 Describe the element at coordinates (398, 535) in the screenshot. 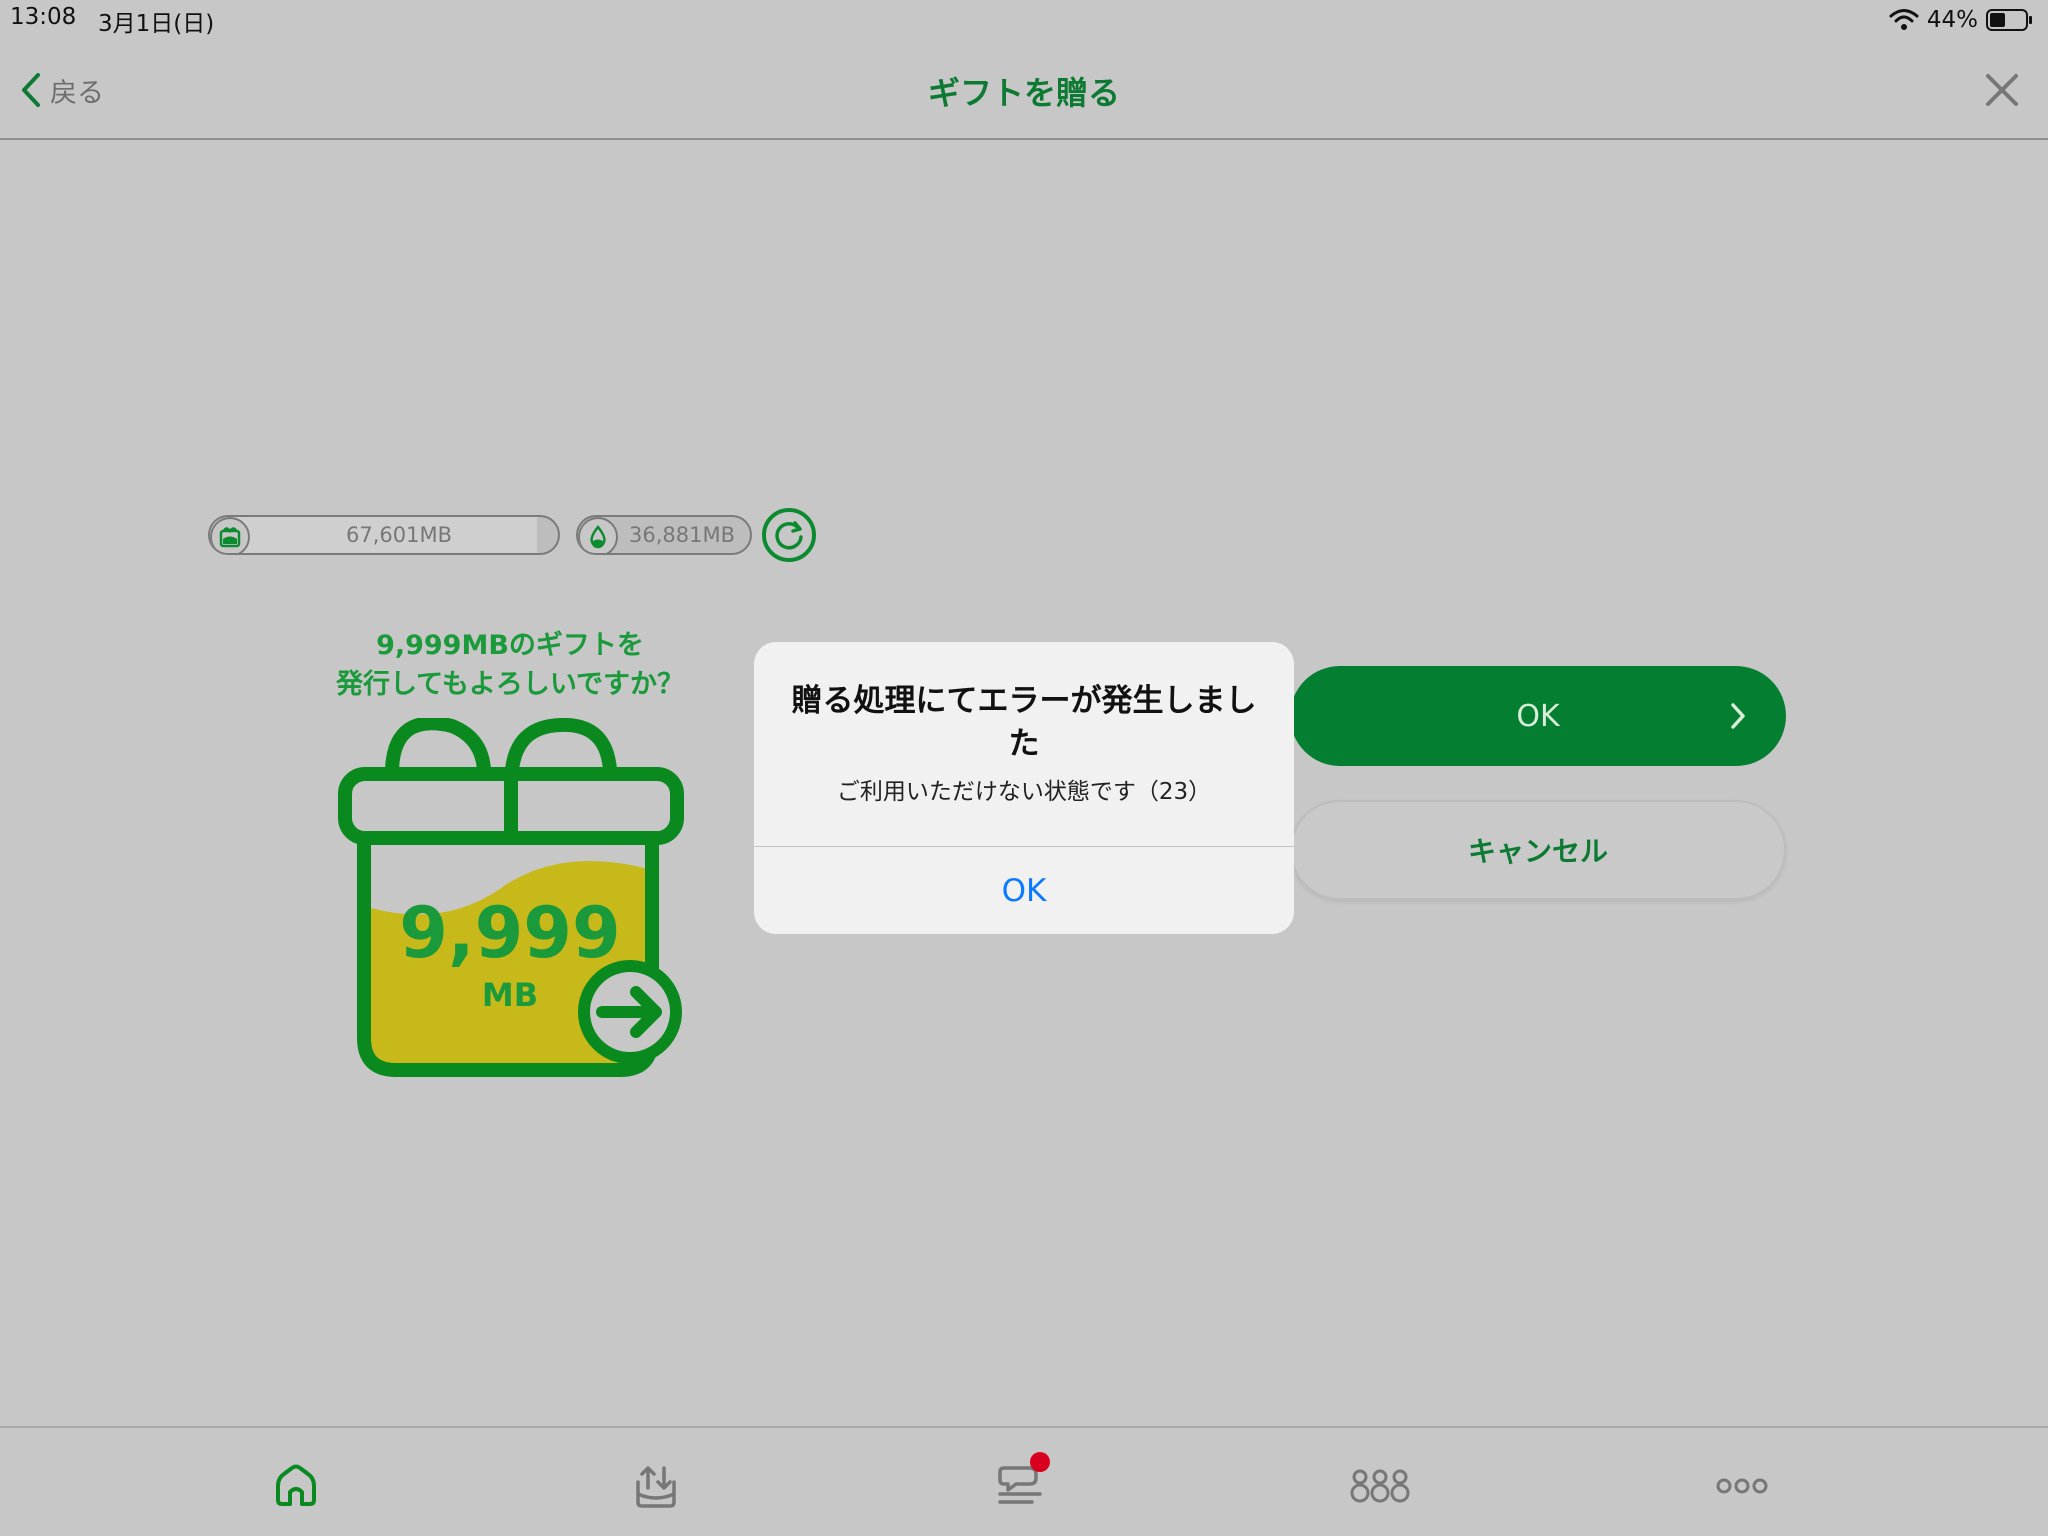

I see `primary-usage-value: 67,601MB` at that location.